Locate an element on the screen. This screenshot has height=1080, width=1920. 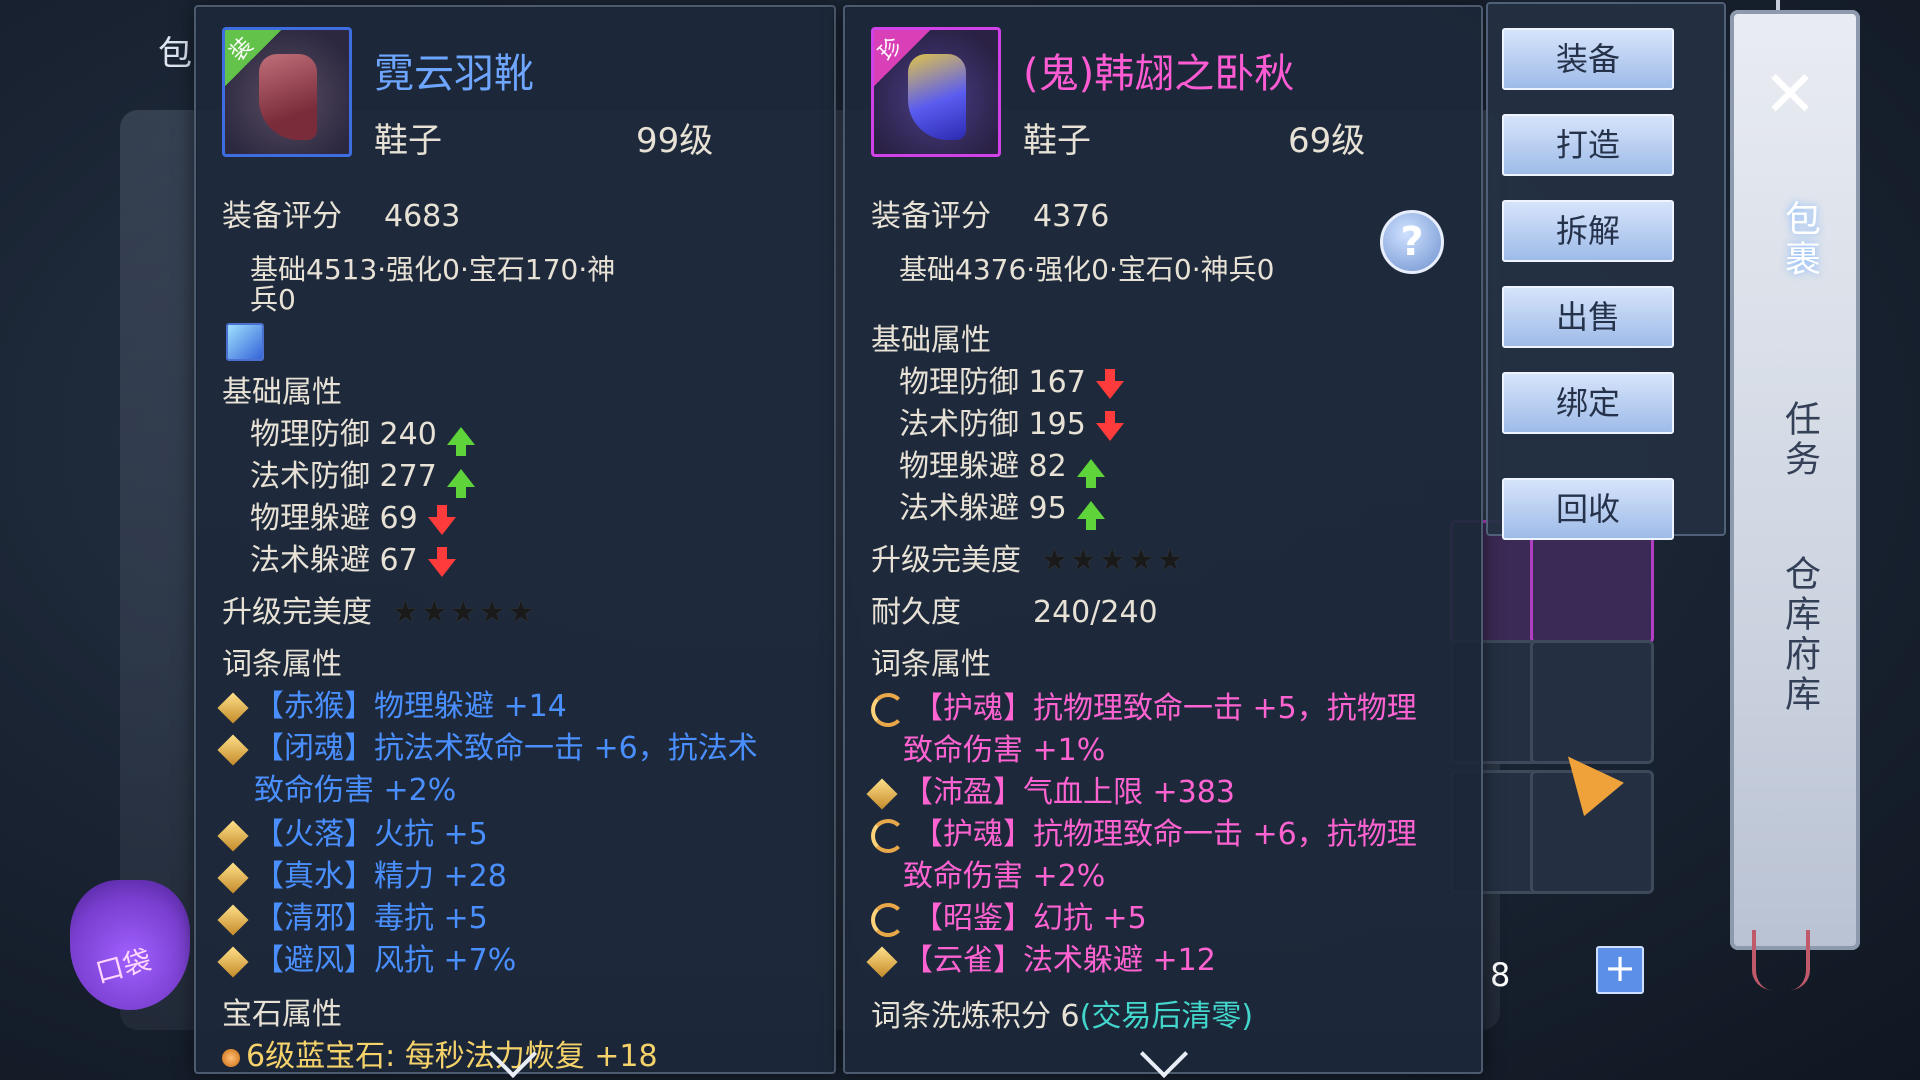
item-name: 霓云羽靴 is located at coordinates (454, 74).